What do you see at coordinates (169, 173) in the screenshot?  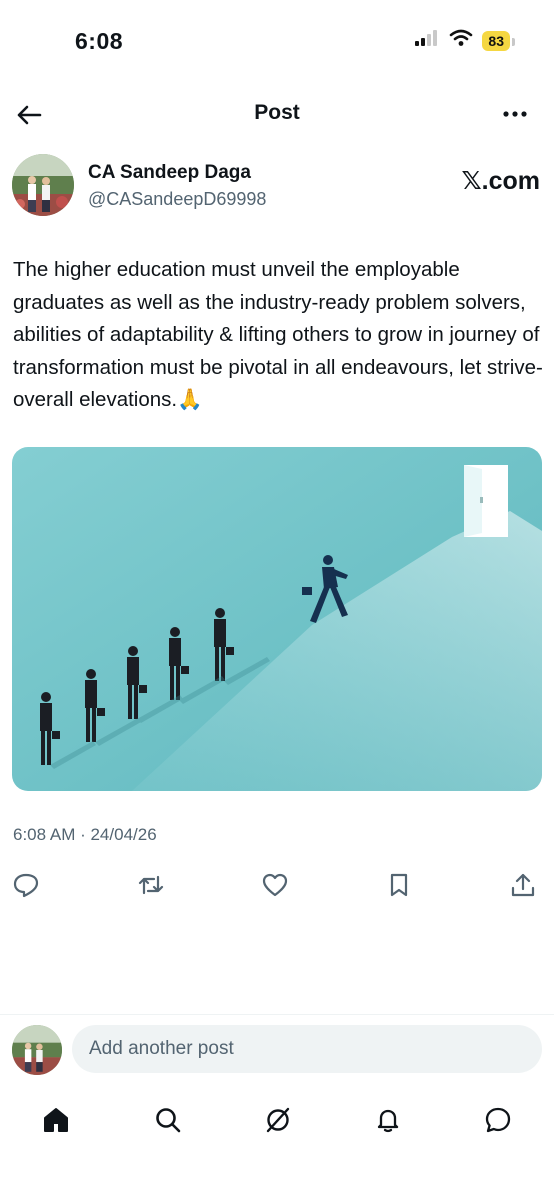 I see `author-name: CA Sandeep Daga` at bounding box center [169, 173].